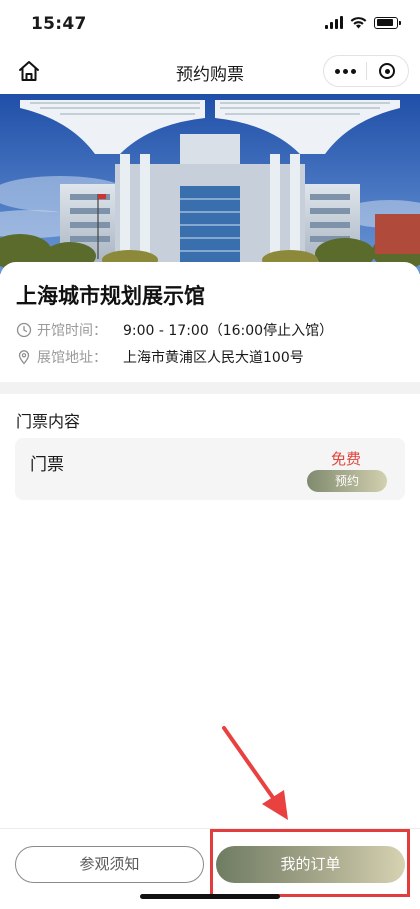  Describe the element at coordinates (310, 863) in the screenshot. I see `annotation-highlight-box` at that location.